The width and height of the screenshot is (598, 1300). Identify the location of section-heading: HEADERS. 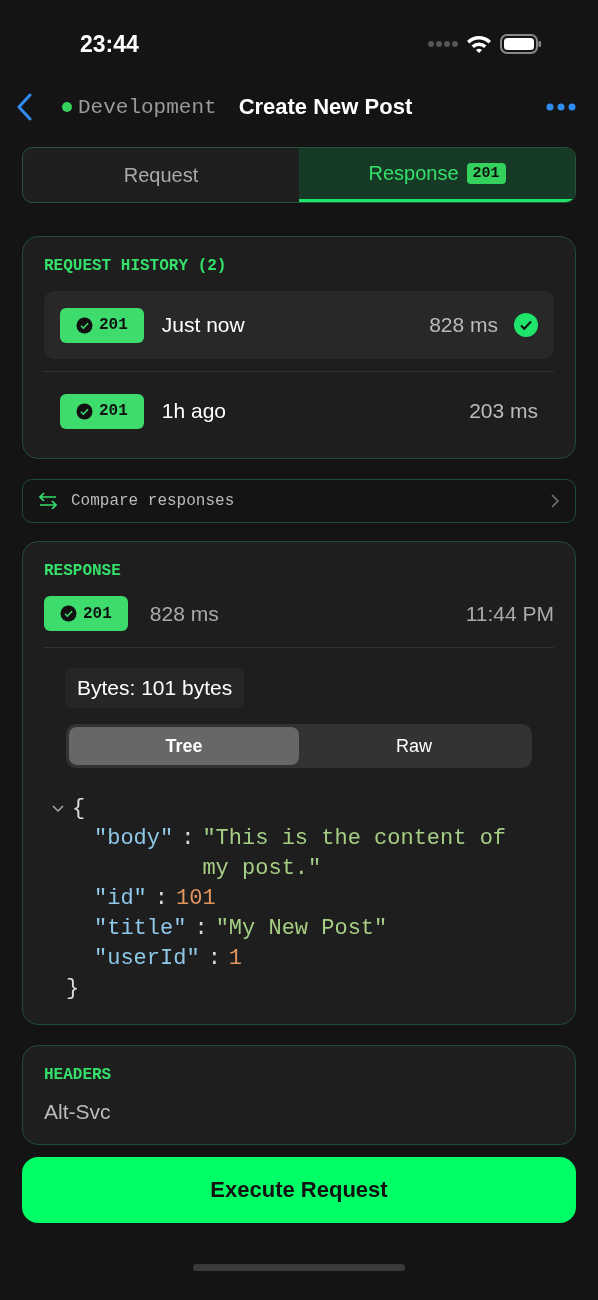
(78, 1075).